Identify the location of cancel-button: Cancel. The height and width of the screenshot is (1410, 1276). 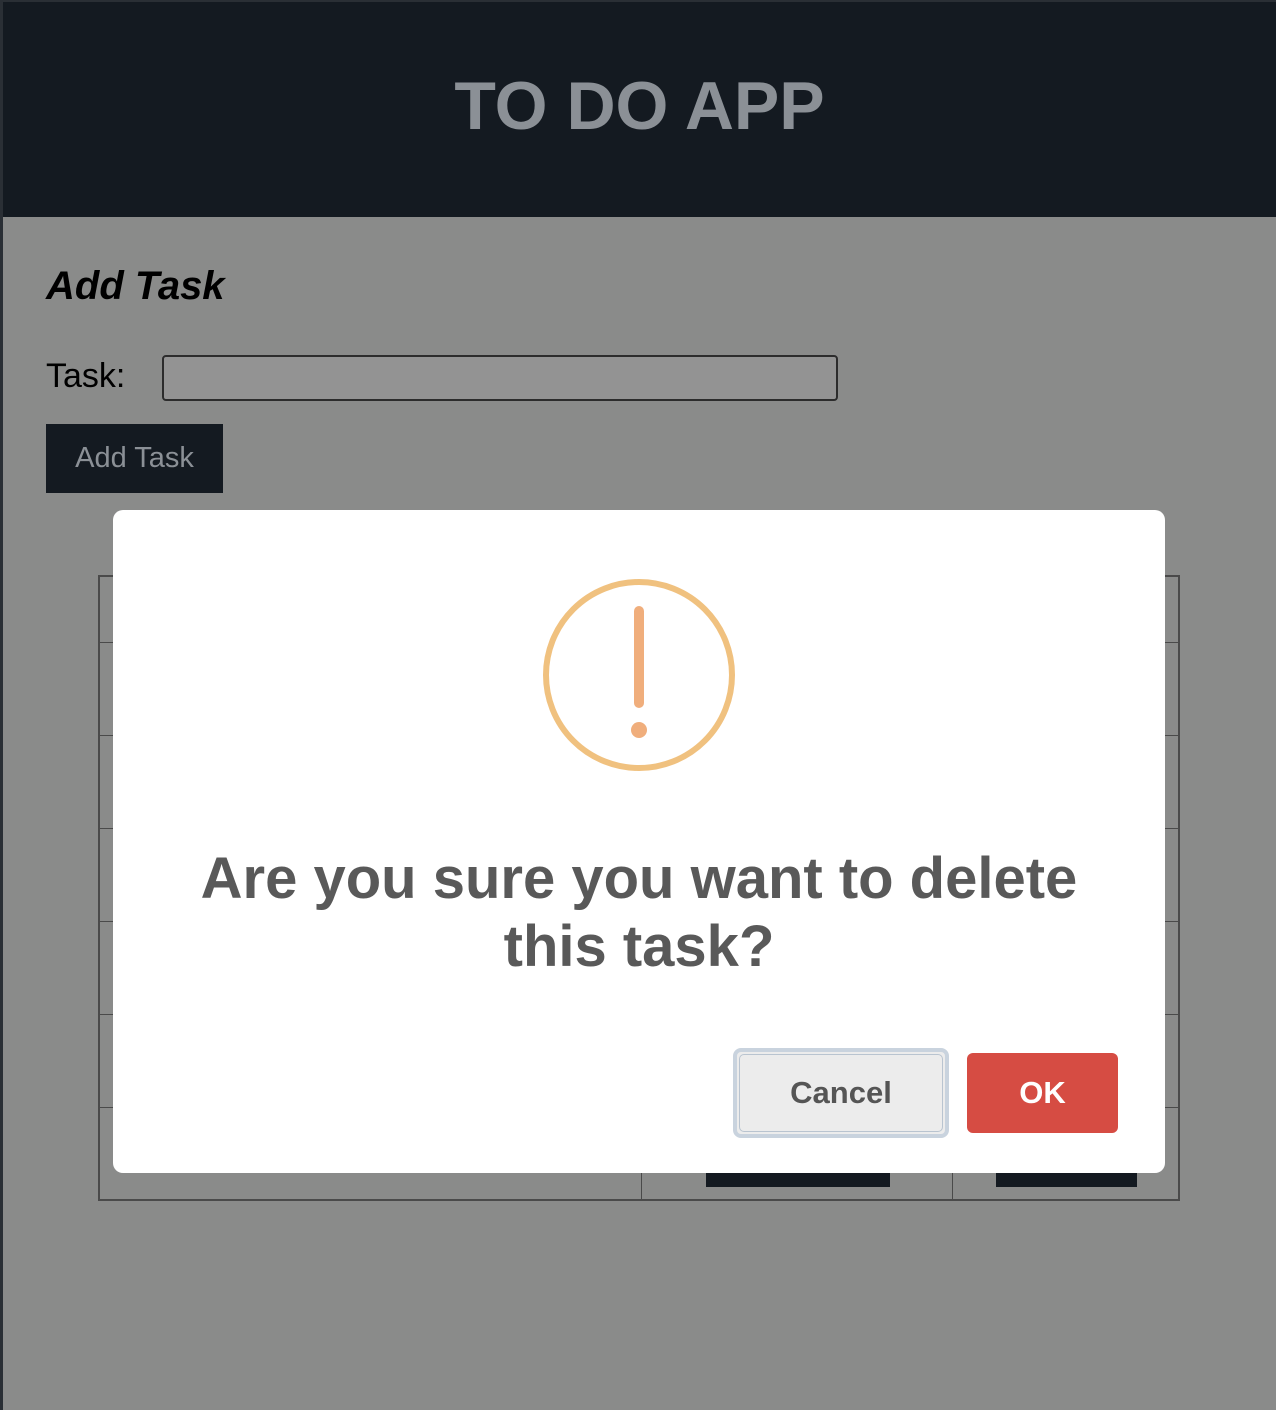
(841, 1093).